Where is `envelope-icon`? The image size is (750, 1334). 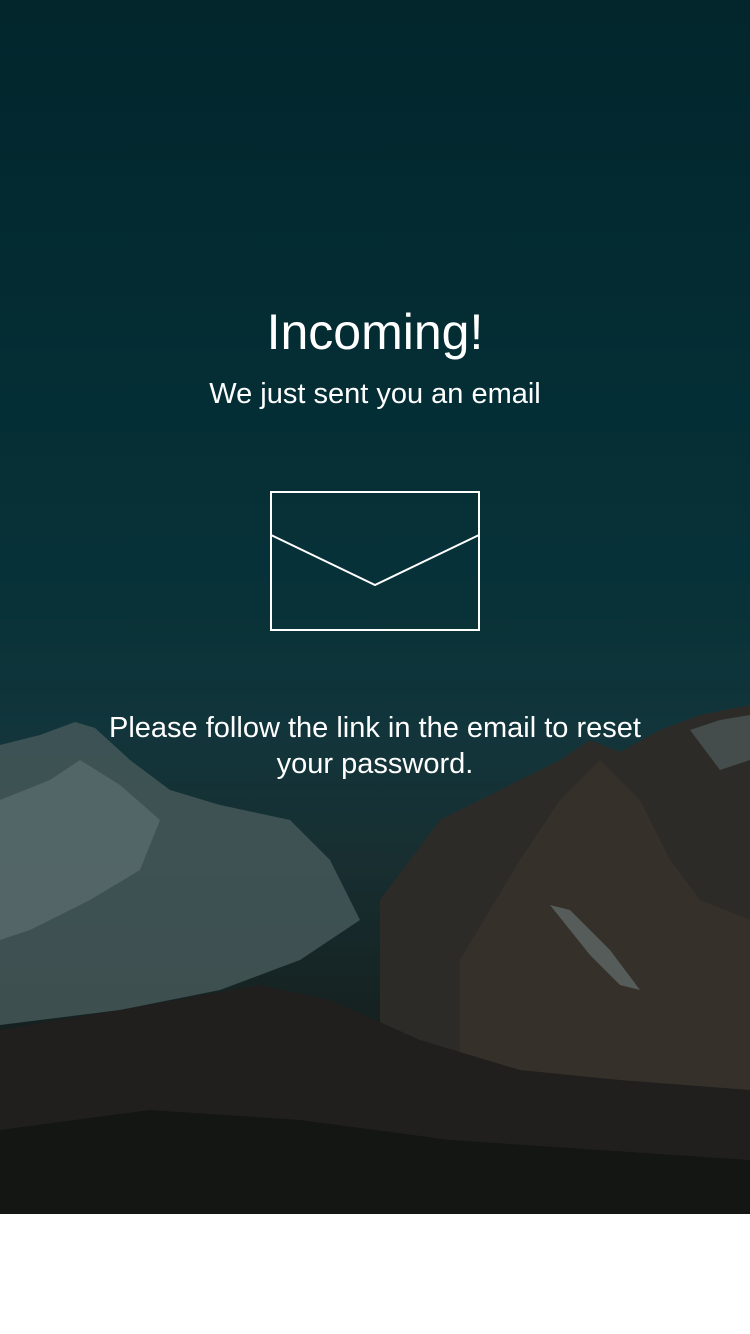 envelope-icon is located at coordinates (375, 561).